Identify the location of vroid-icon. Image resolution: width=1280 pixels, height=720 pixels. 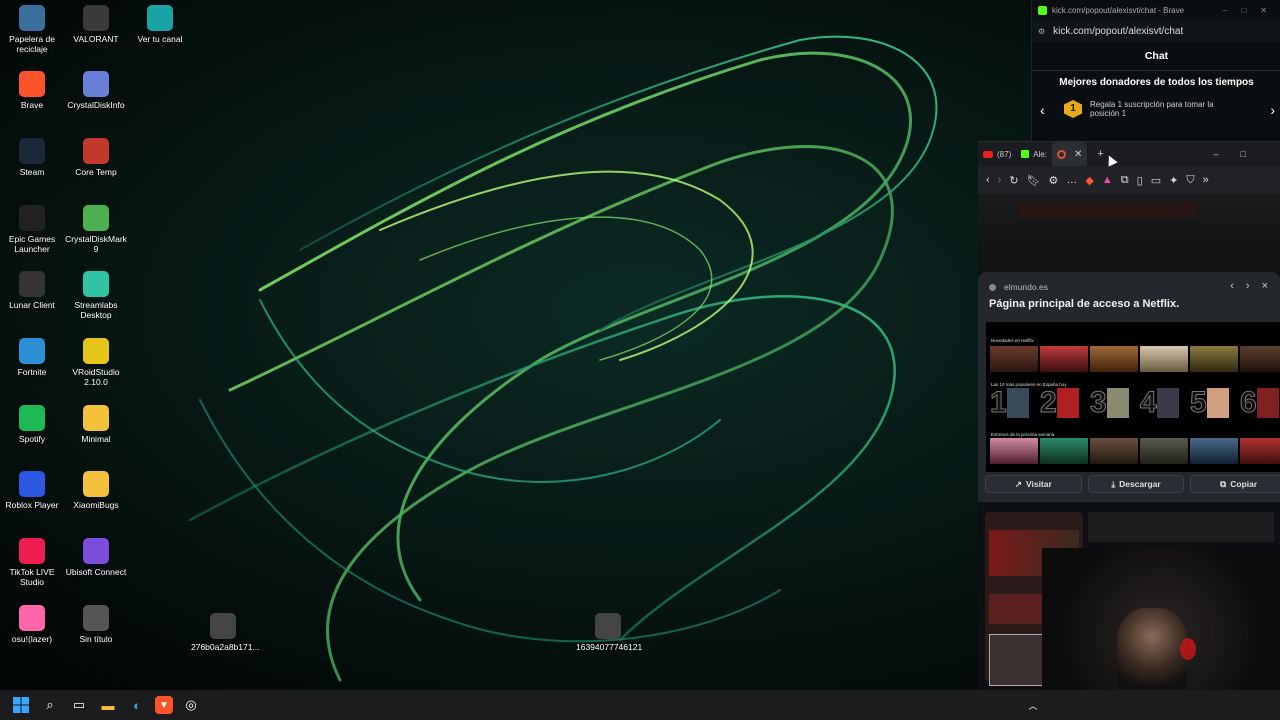
(96, 351).